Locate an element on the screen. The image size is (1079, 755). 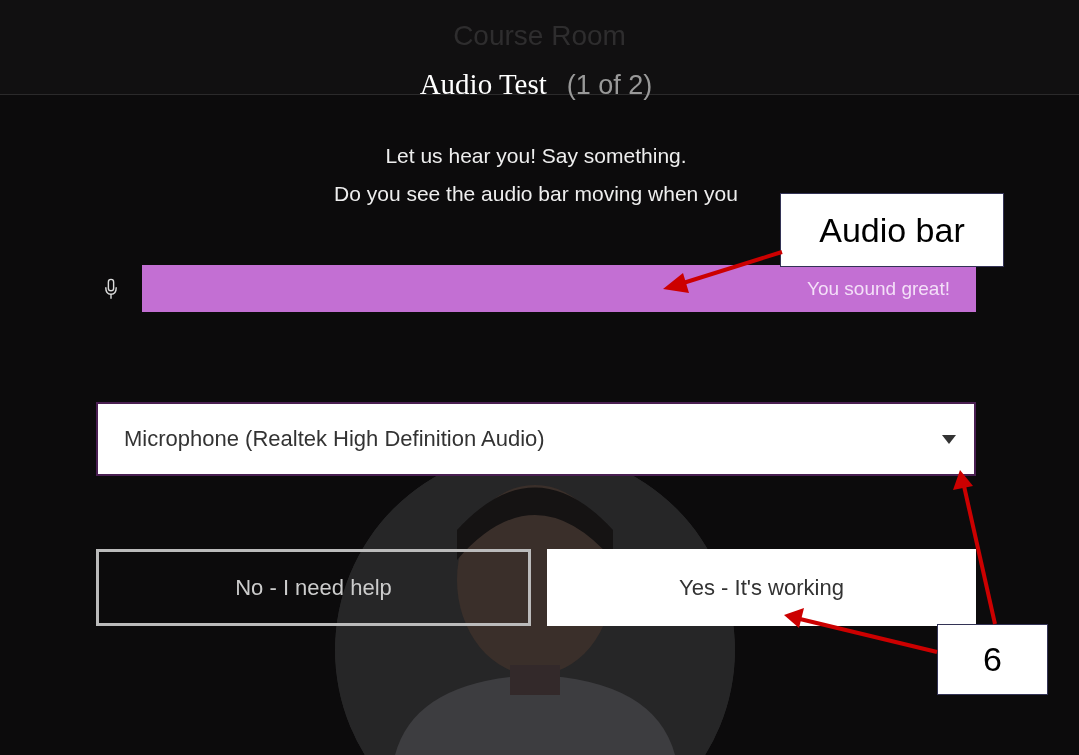
callout-label: Audio bar is located at coordinates (892, 230).